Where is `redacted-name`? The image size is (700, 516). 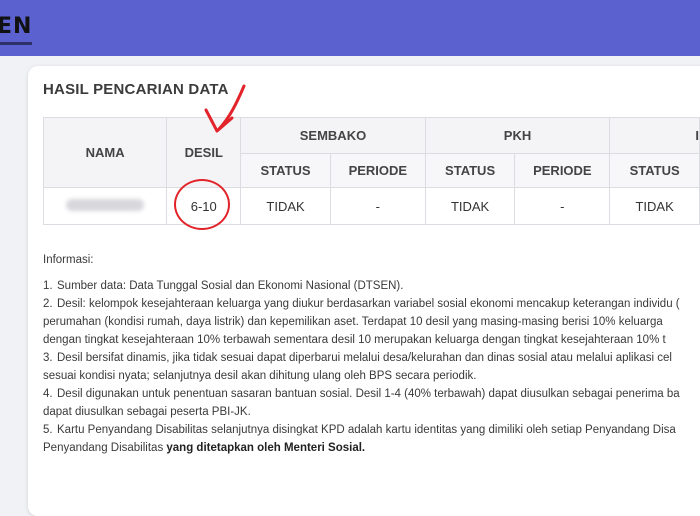 redacted-name is located at coordinates (105, 204).